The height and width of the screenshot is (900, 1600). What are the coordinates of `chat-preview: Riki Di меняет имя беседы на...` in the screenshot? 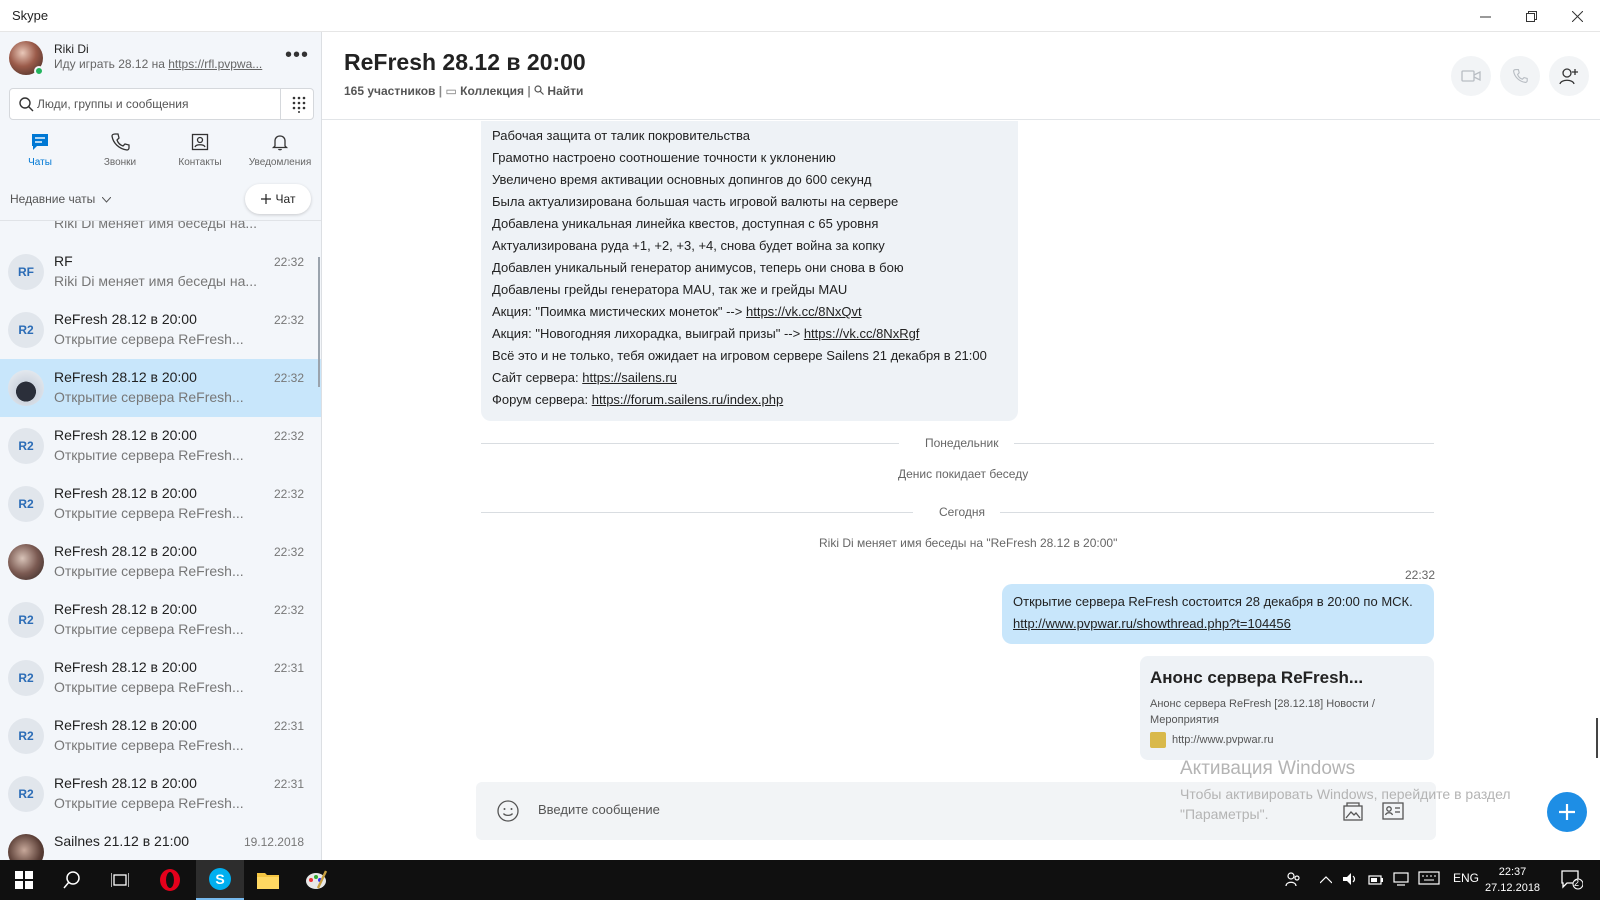 It's located at (156, 226).